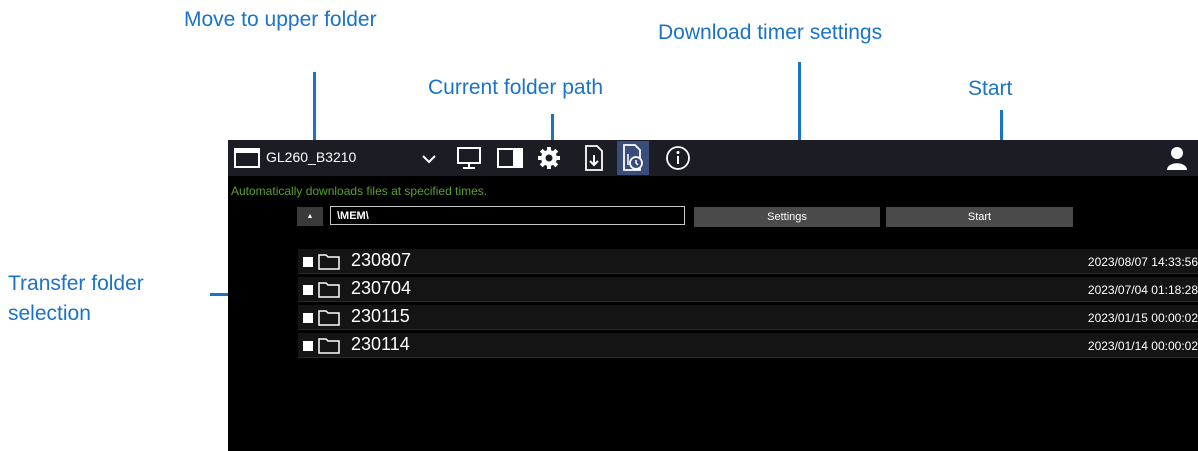 This screenshot has height=451, width=1198. Describe the element at coordinates (549, 160) in the screenshot. I see `gear-icon` at that location.